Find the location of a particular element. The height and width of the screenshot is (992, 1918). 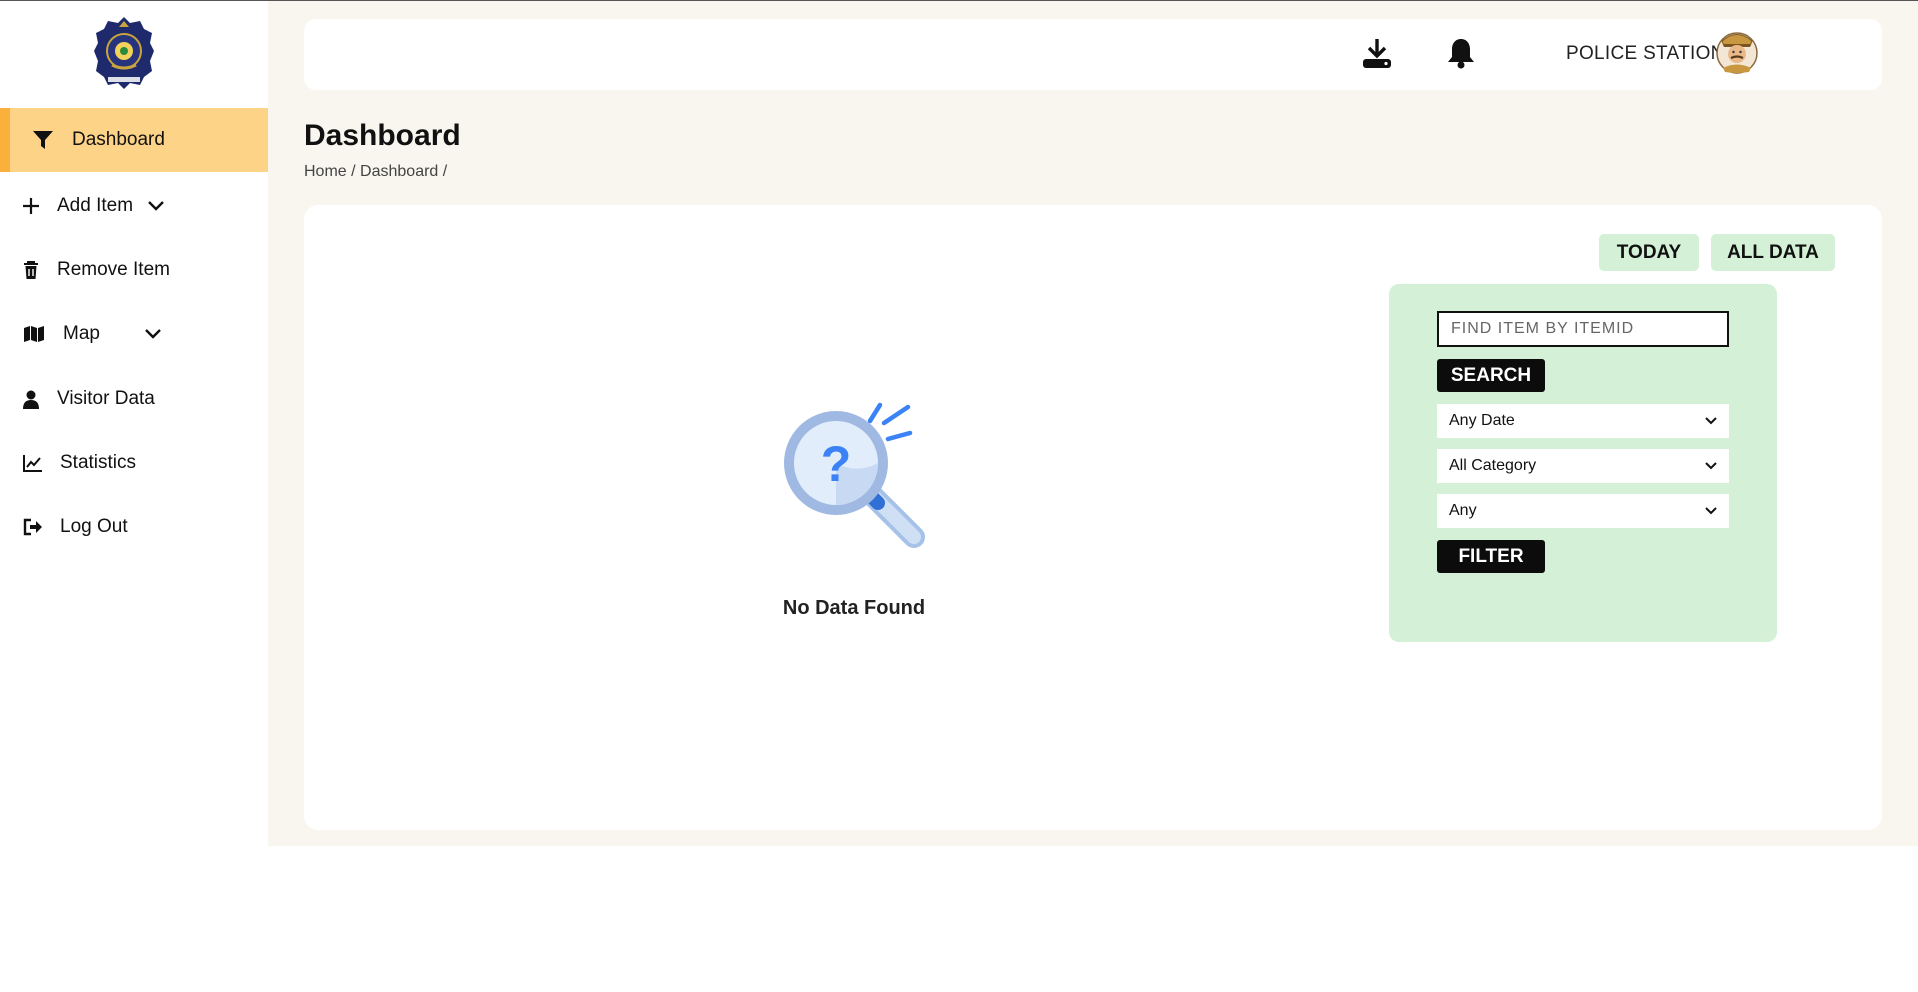

sidebar-item-visitor-data: Visitor Data is located at coordinates (134, 399).